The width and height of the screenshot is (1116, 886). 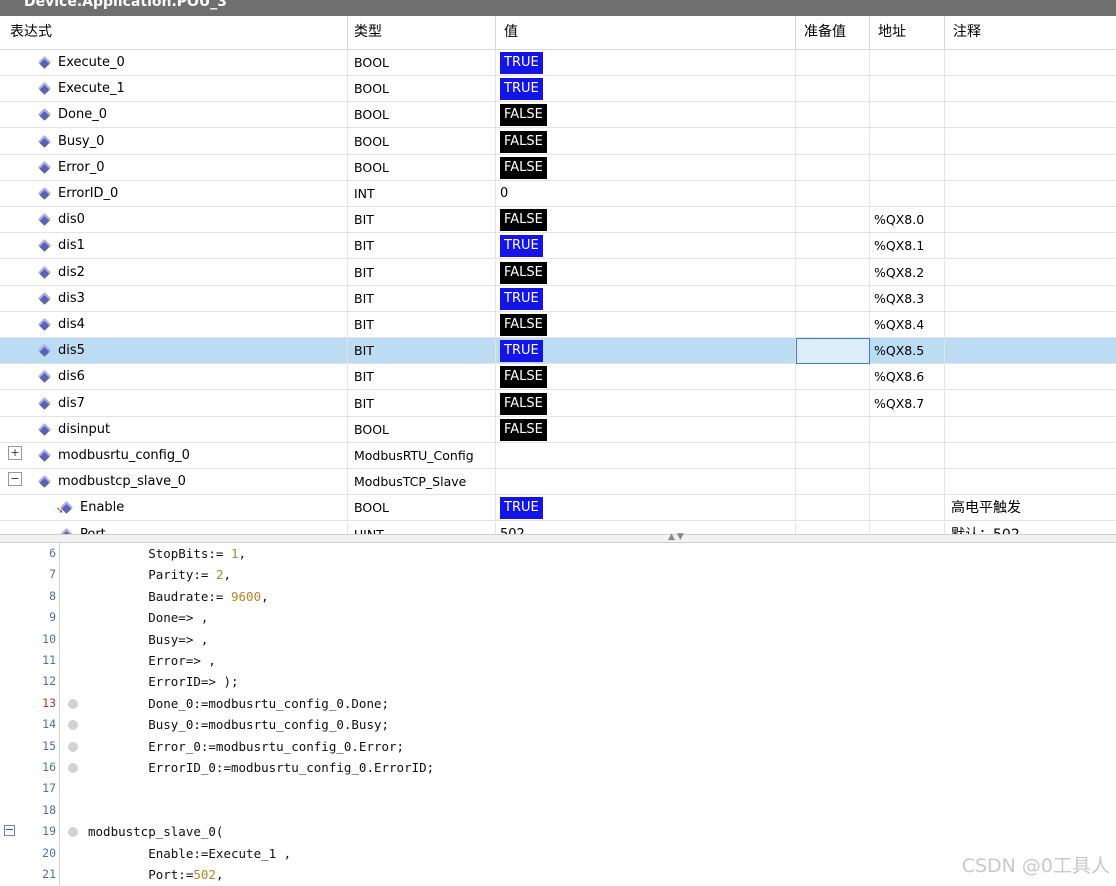 What do you see at coordinates (558, 167) in the screenshot?
I see `watch-row-error_0: Error_0 BOOL FALSE` at bounding box center [558, 167].